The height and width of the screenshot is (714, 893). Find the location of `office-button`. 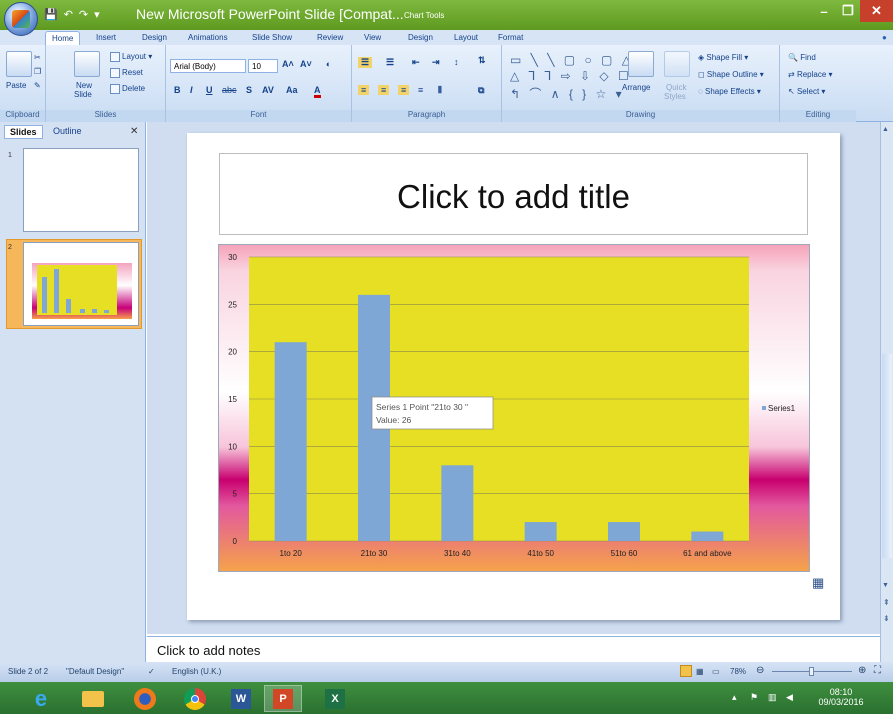

office-button is located at coordinates (21, 19).